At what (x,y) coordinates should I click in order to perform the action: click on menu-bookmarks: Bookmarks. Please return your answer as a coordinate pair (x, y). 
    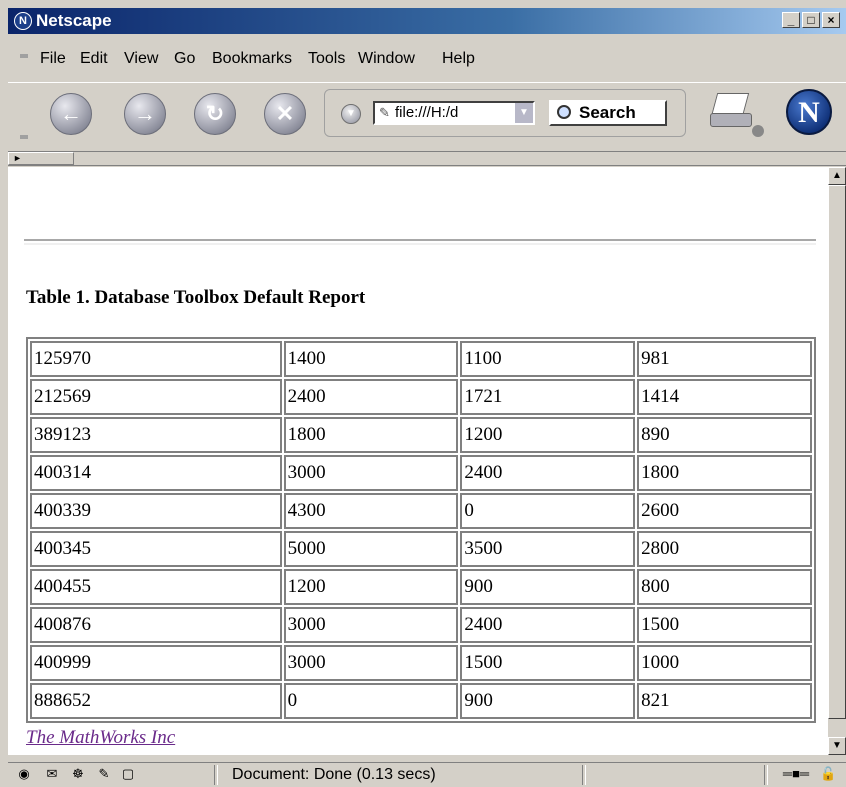
    Looking at the image, I should click on (252, 59).